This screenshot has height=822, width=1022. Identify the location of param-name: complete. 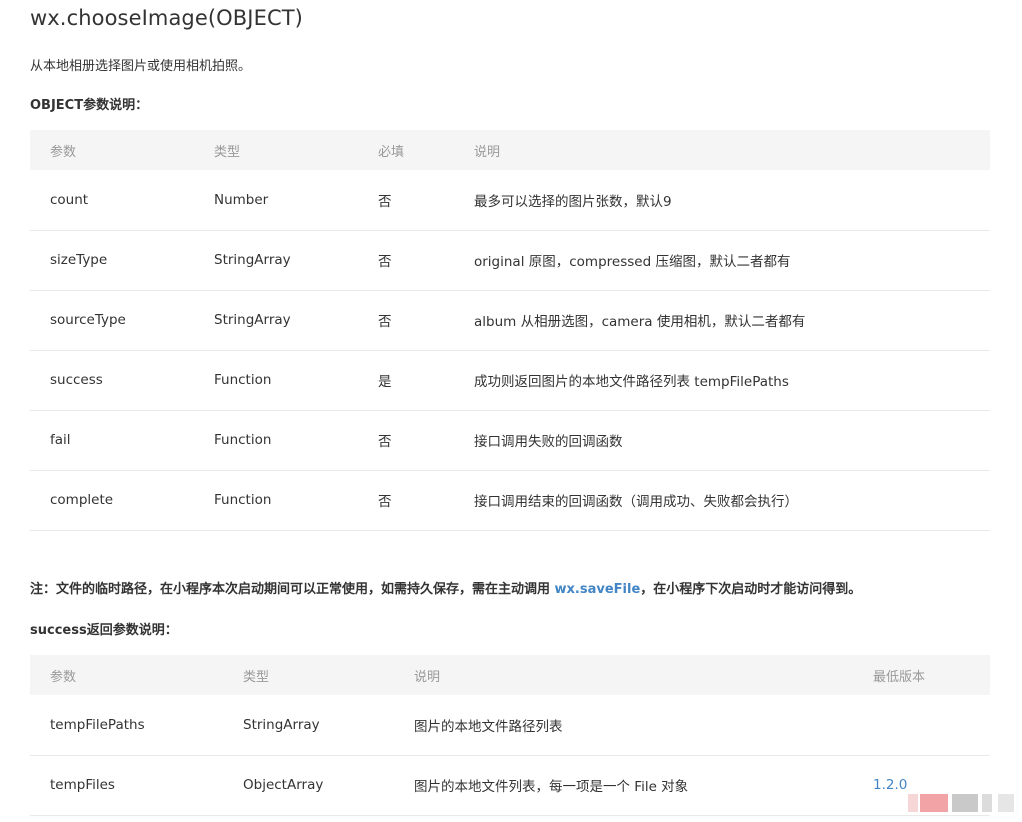
(82, 500).